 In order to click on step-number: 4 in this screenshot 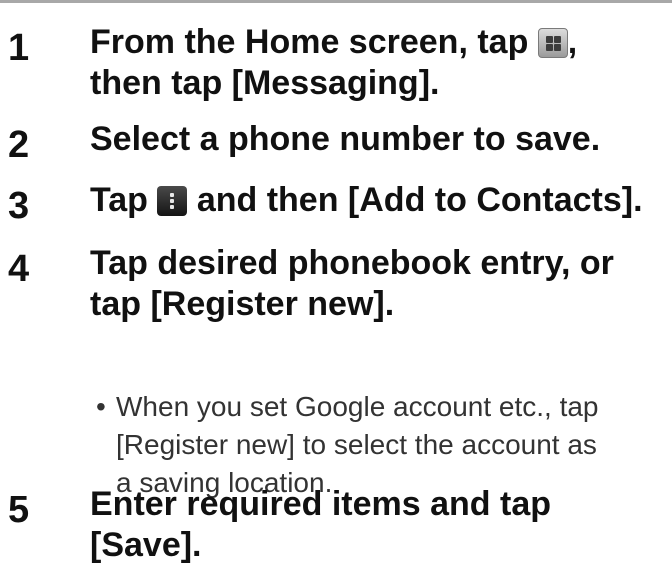, I will do `click(19, 269)`.